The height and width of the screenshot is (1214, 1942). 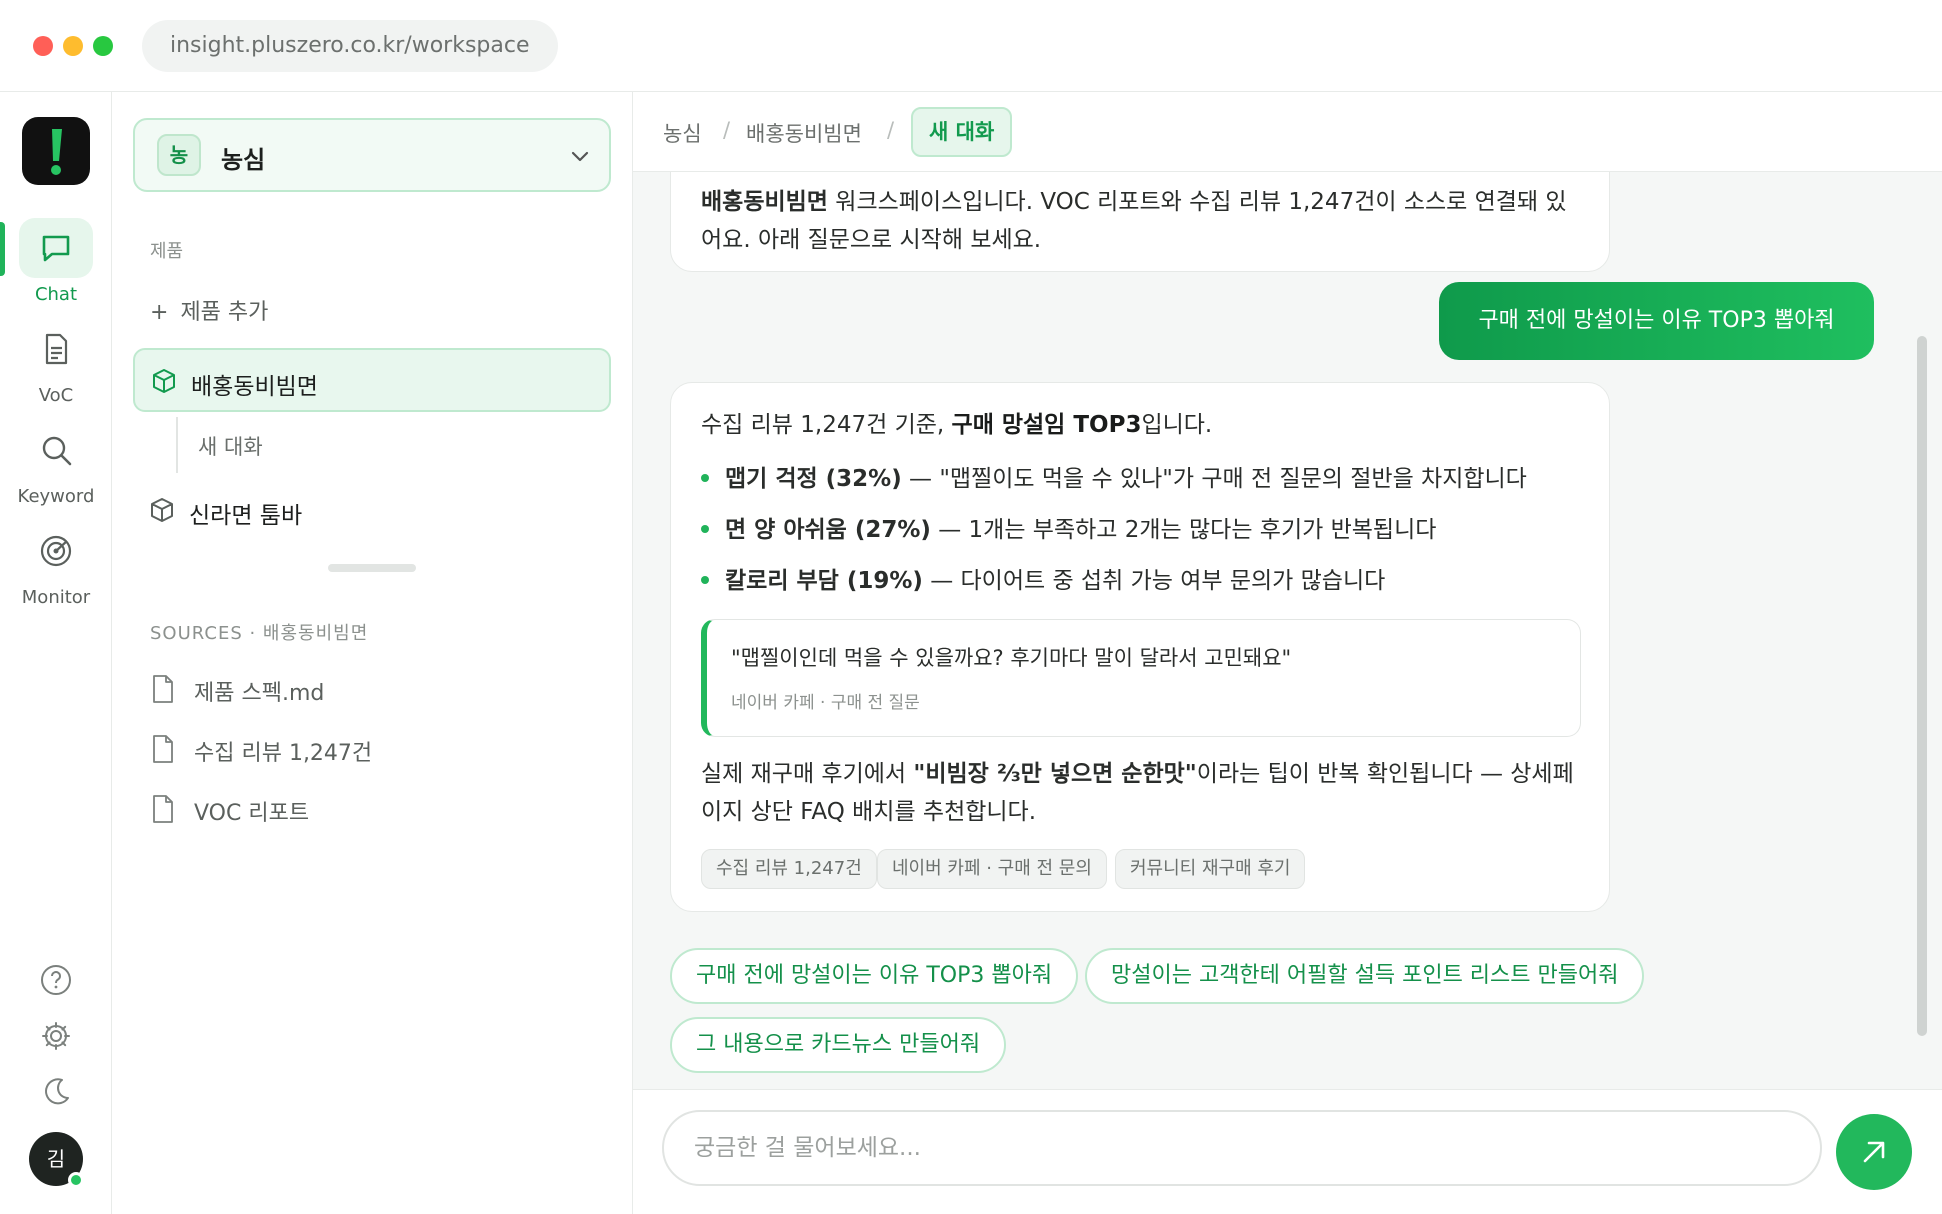 I want to click on conversation-item-new: 새 대화, so click(x=326, y=445).